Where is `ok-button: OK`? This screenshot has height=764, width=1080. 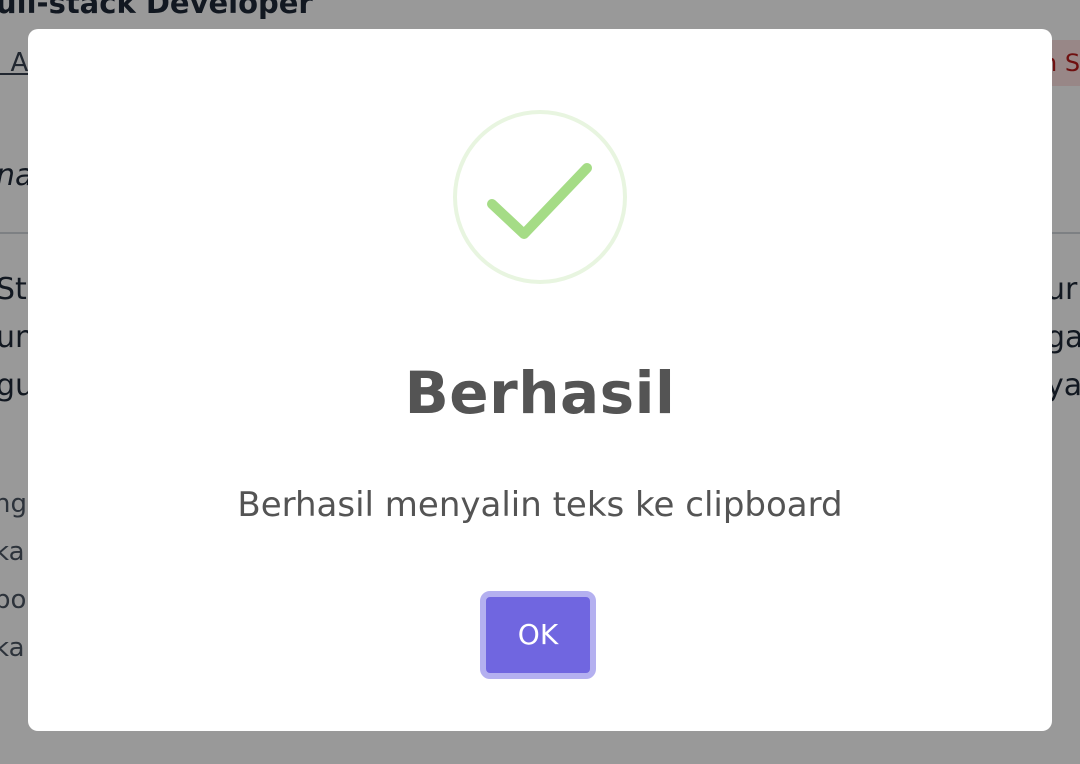
ok-button: OK is located at coordinates (538, 635).